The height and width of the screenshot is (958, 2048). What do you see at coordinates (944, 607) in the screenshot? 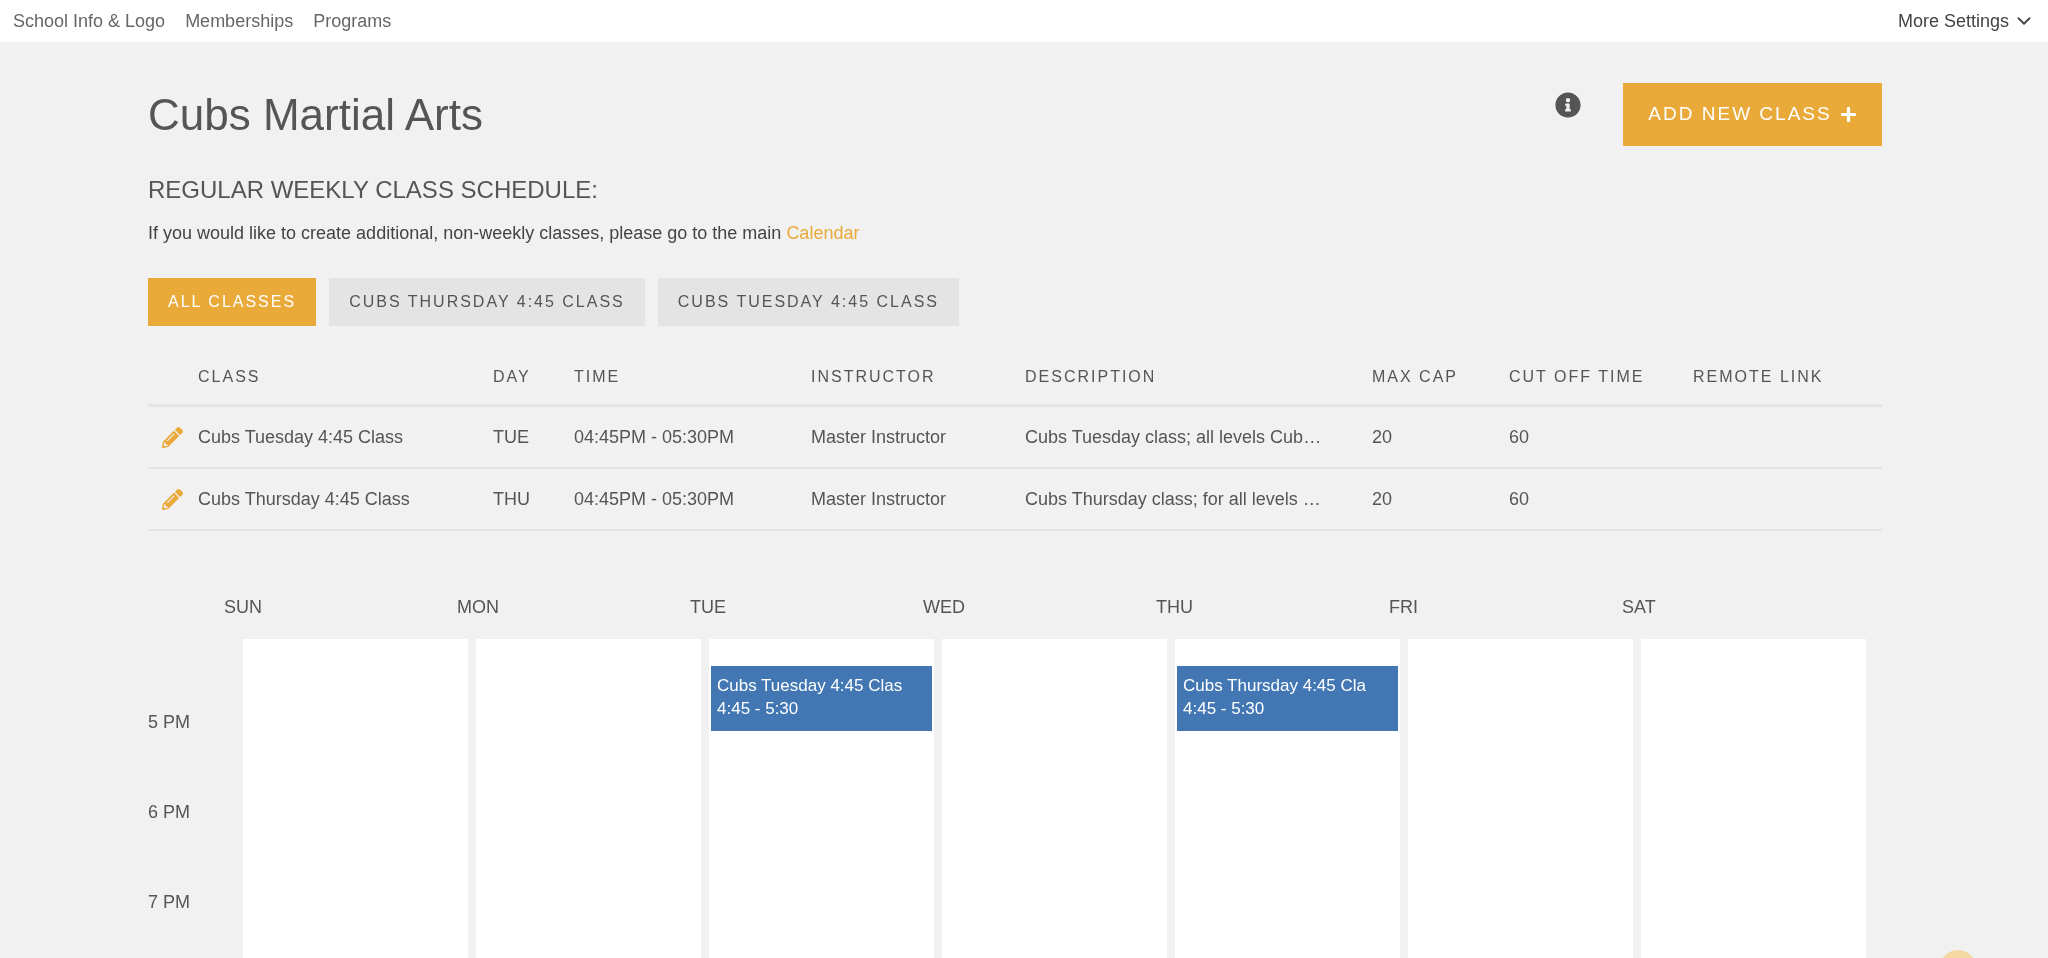
I see `weekday-label: WED` at bounding box center [944, 607].